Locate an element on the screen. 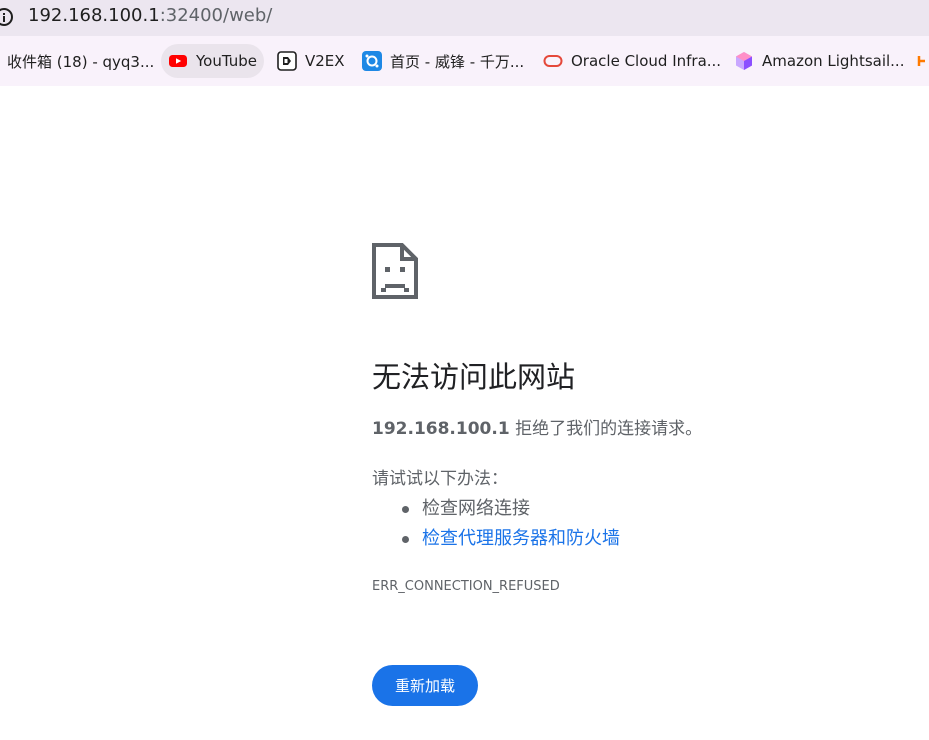 The image size is (929, 740). bookmark-label: V2EX is located at coordinates (325, 61).